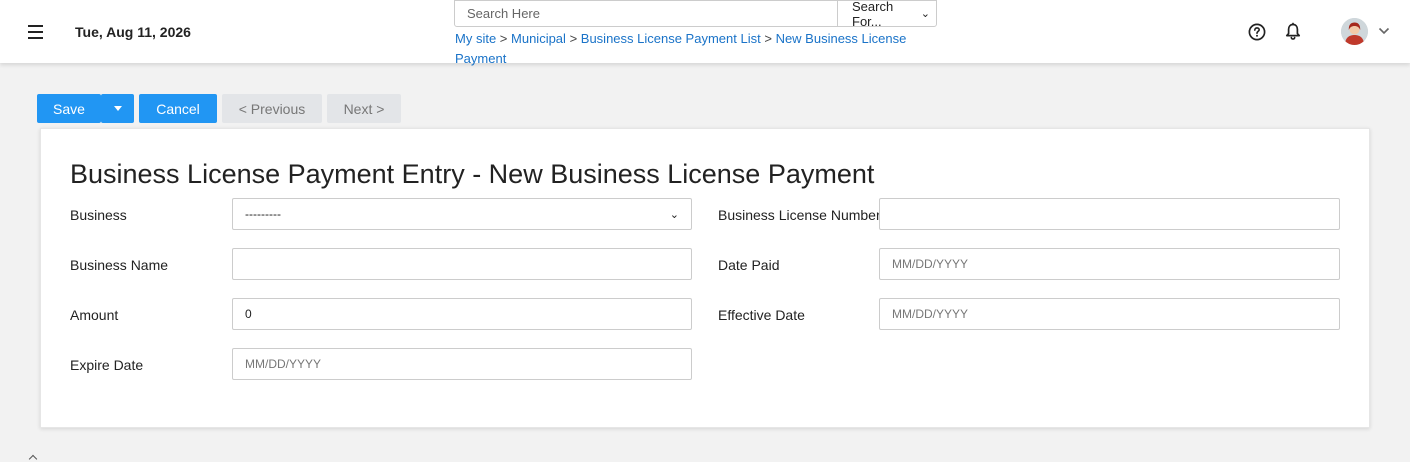 This screenshot has width=1410, height=462. Describe the element at coordinates (1109, 214) in the screenshot. I see `license-number-field` at that location.